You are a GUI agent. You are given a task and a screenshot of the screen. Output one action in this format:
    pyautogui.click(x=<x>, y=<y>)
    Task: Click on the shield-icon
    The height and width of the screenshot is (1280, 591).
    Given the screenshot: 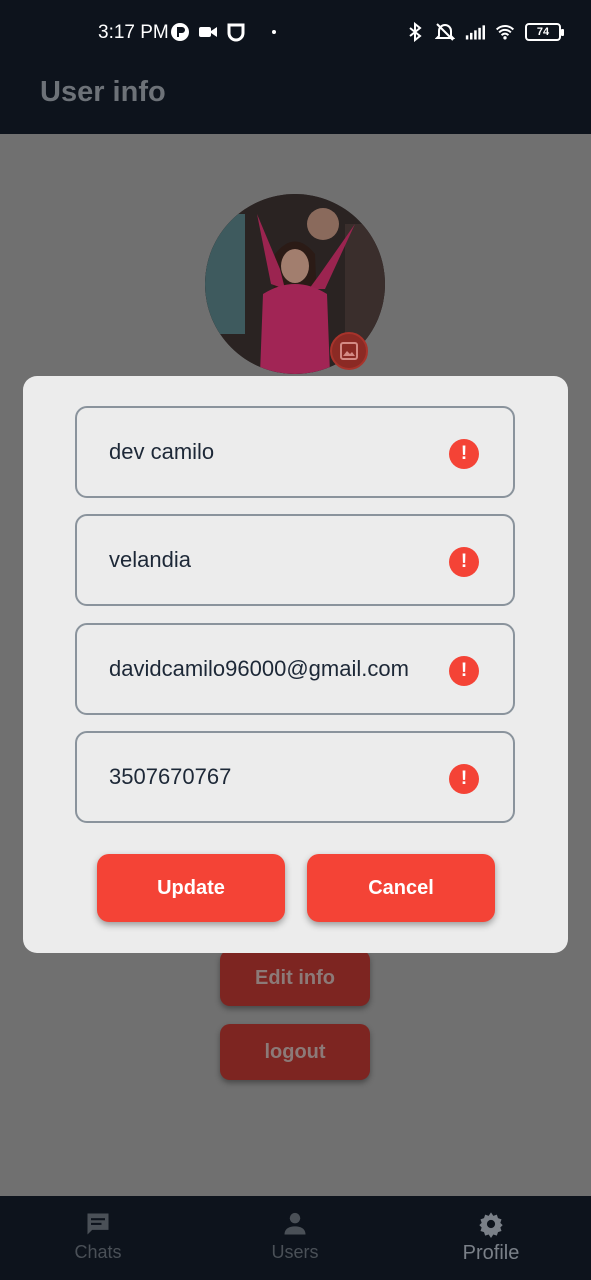 What is the action you would take?
    pyautogui.click(x=236, y=32)
    